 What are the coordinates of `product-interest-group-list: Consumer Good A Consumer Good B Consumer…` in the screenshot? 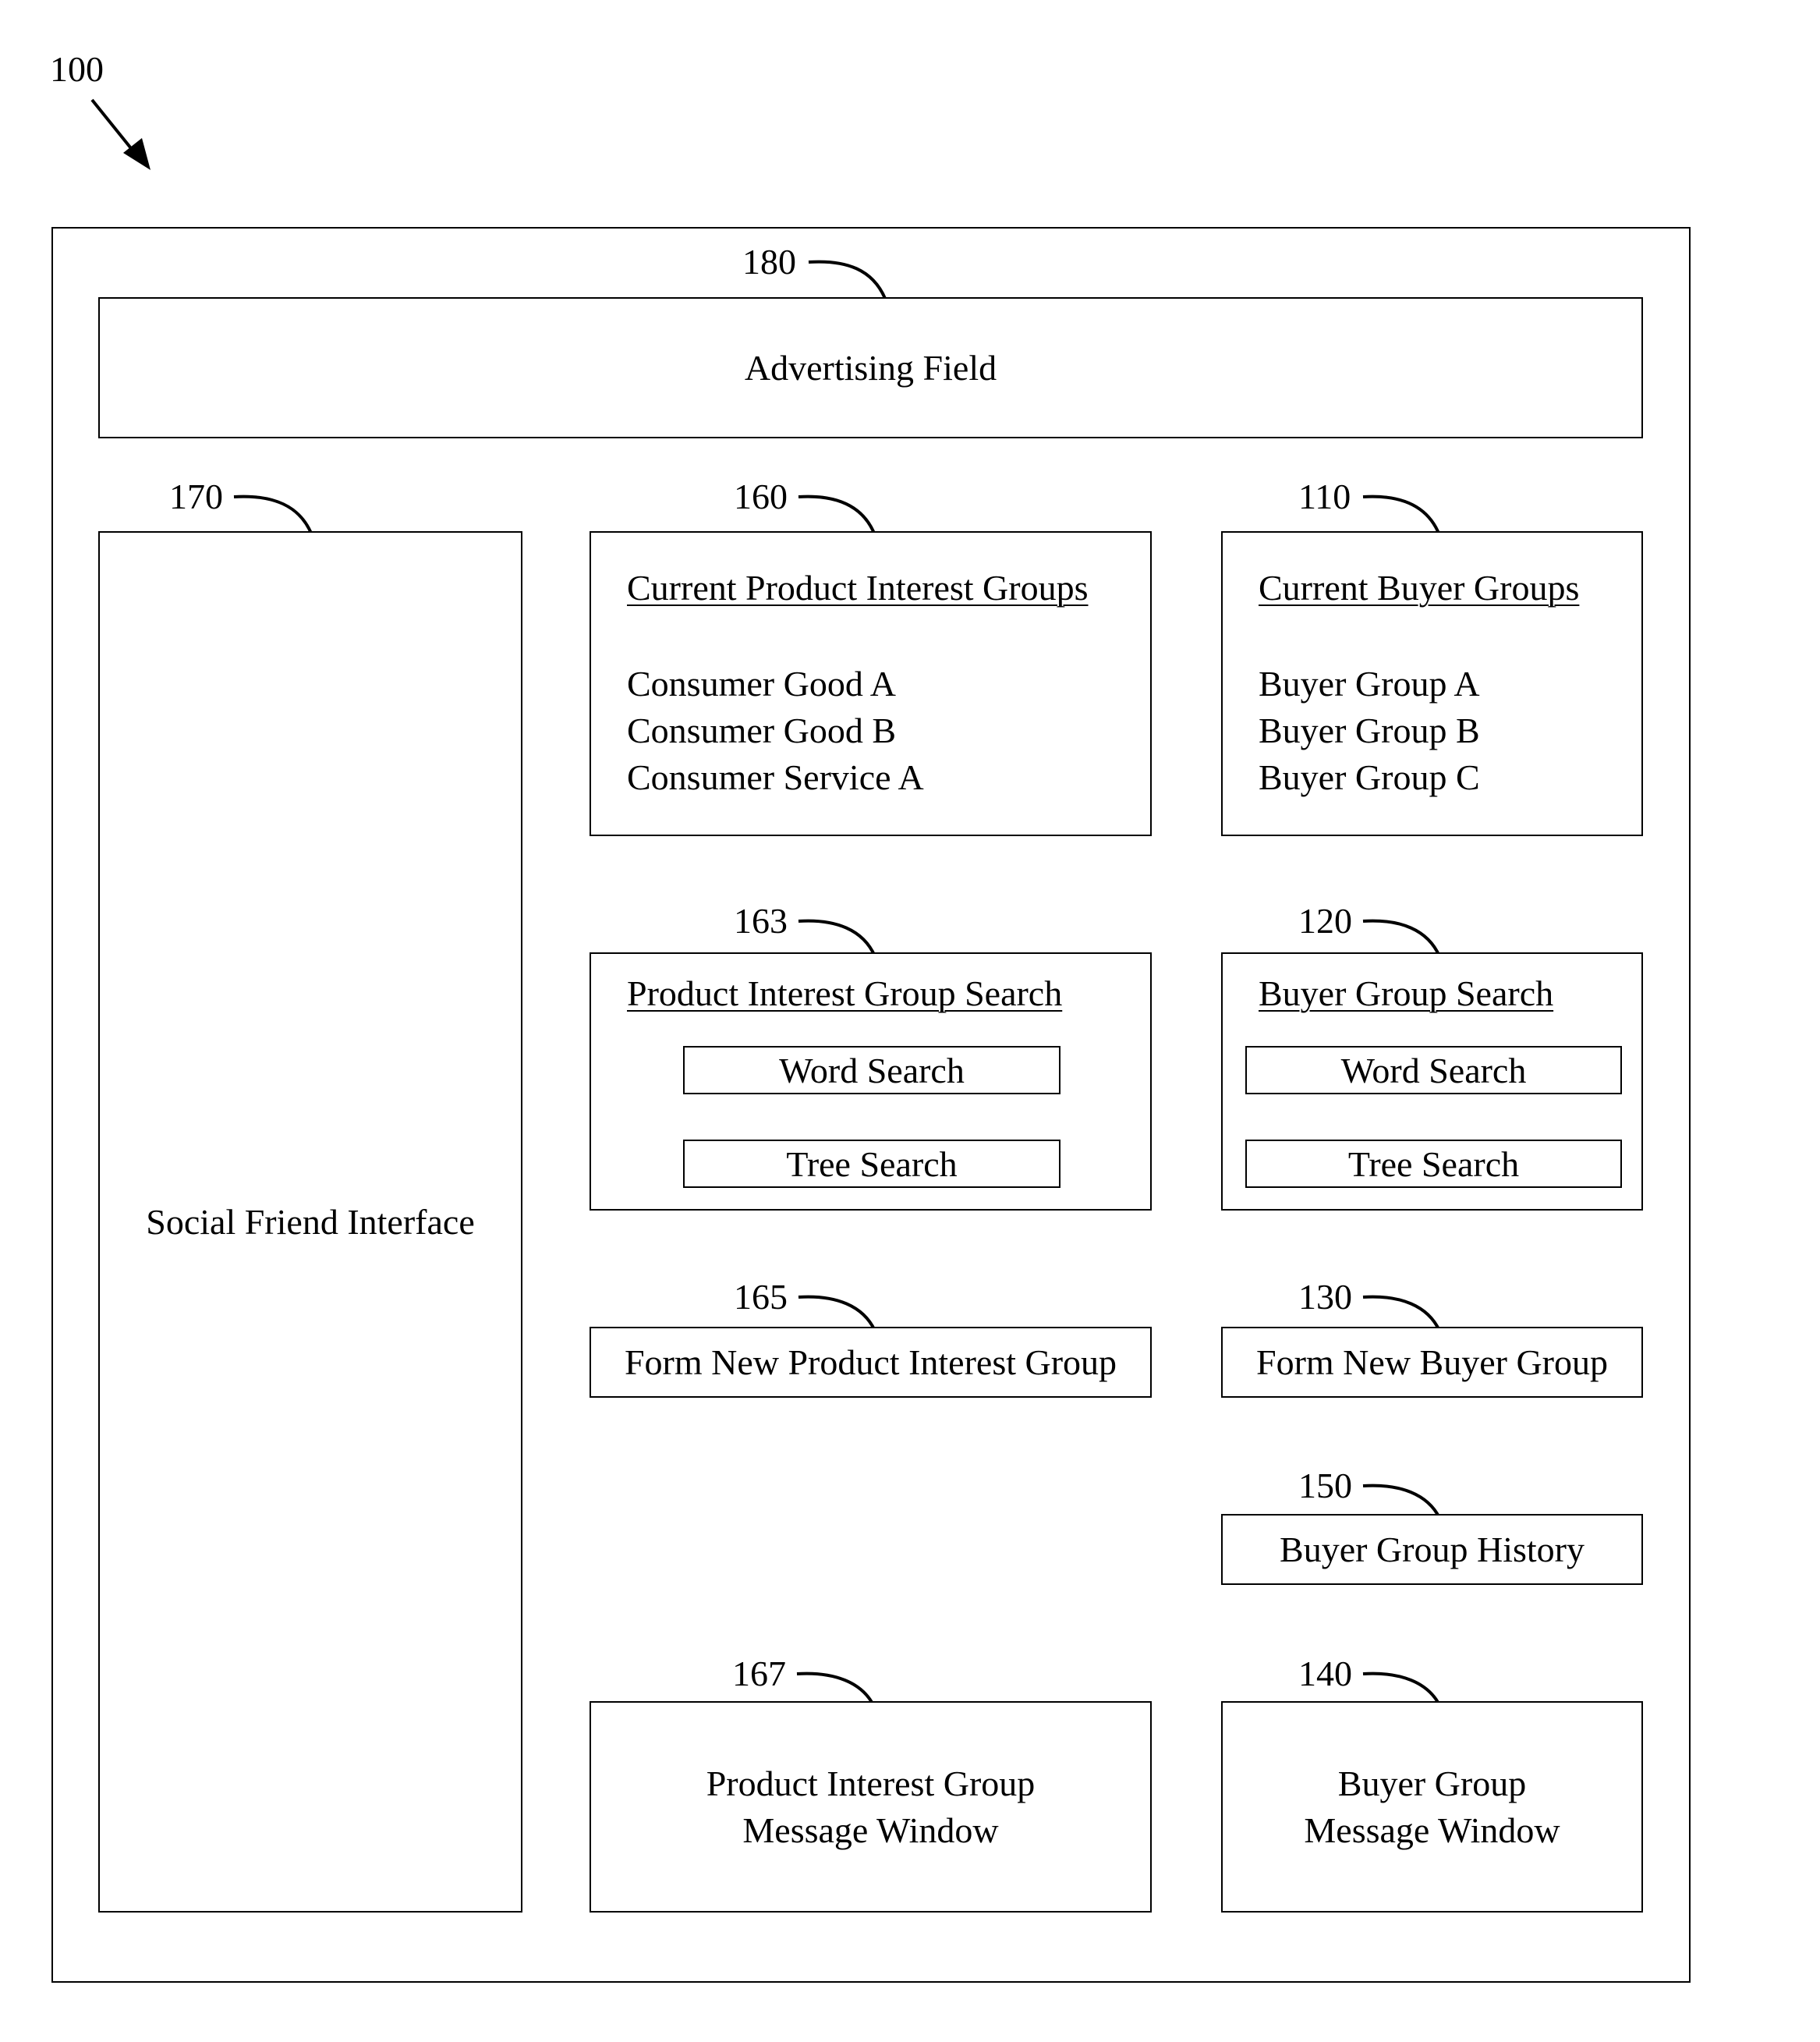 It's located at (776, 731).